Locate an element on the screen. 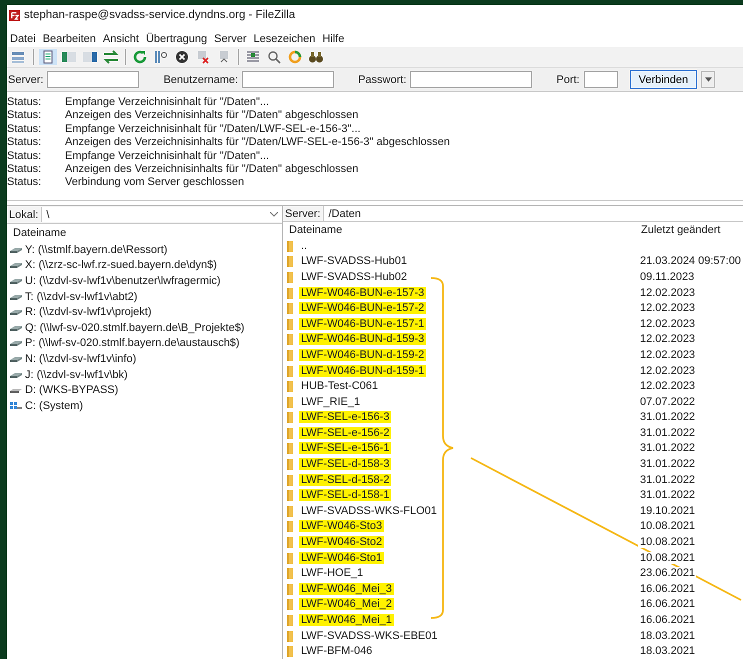  drive-name: J: (\\zdvl-sv-lwf1v\bk) is located at coordinates (76, 374).